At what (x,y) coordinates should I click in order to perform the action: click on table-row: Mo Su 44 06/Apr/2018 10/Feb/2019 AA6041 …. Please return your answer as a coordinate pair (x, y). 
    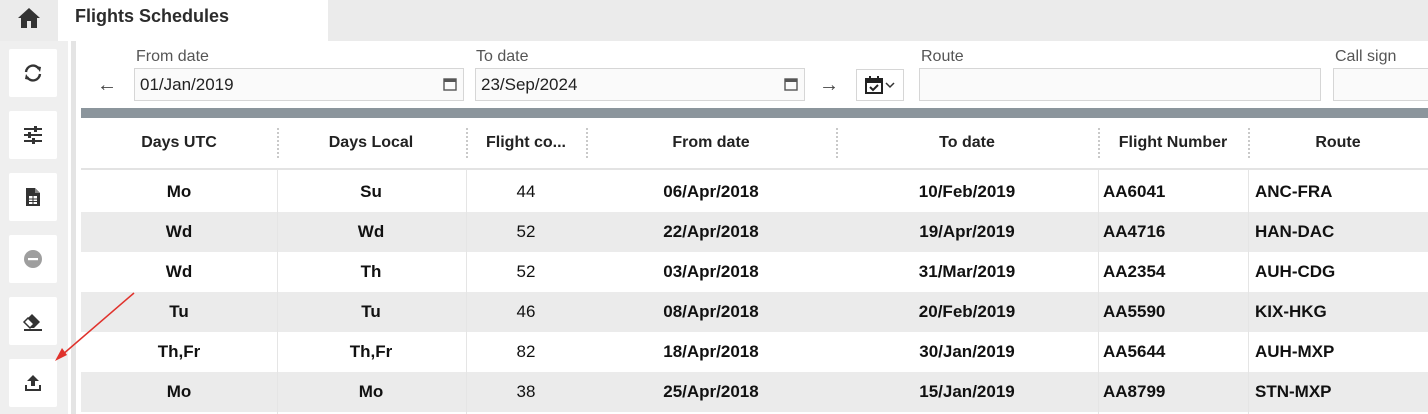
    Looking at the image, I should click on (754, 192).